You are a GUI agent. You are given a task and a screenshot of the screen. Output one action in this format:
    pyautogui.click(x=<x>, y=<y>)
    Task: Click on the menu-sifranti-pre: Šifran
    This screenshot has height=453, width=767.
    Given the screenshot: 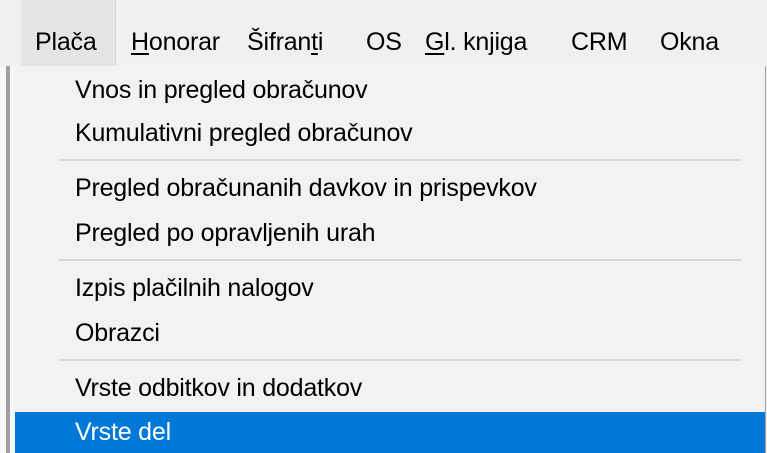 What is the action you would take?
    pyautogui.click(x=279, y=42)
    